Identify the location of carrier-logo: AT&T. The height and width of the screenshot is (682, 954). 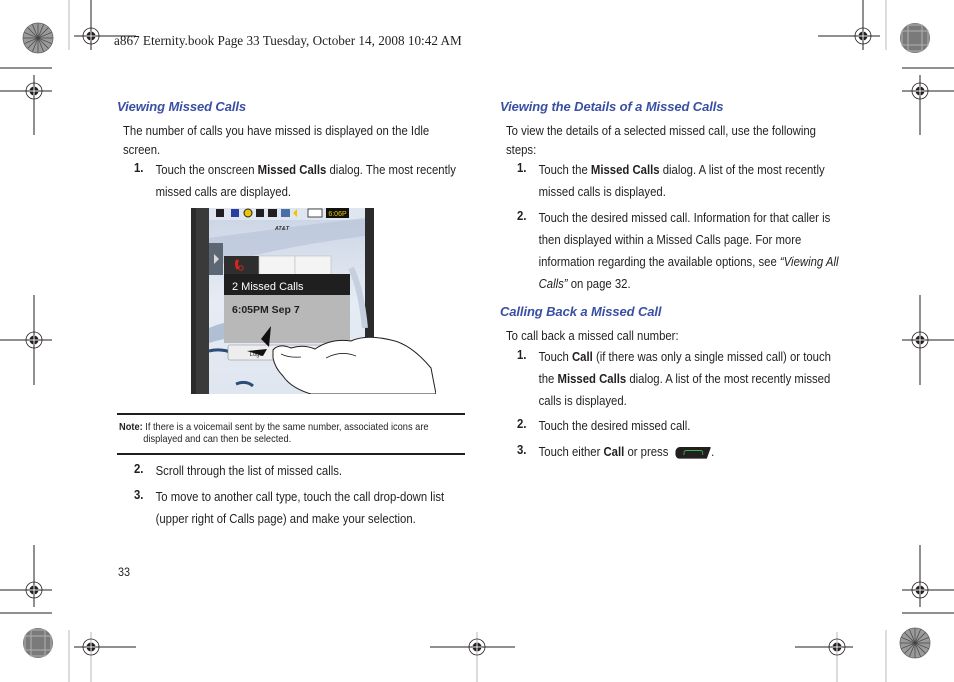
(282, 229).